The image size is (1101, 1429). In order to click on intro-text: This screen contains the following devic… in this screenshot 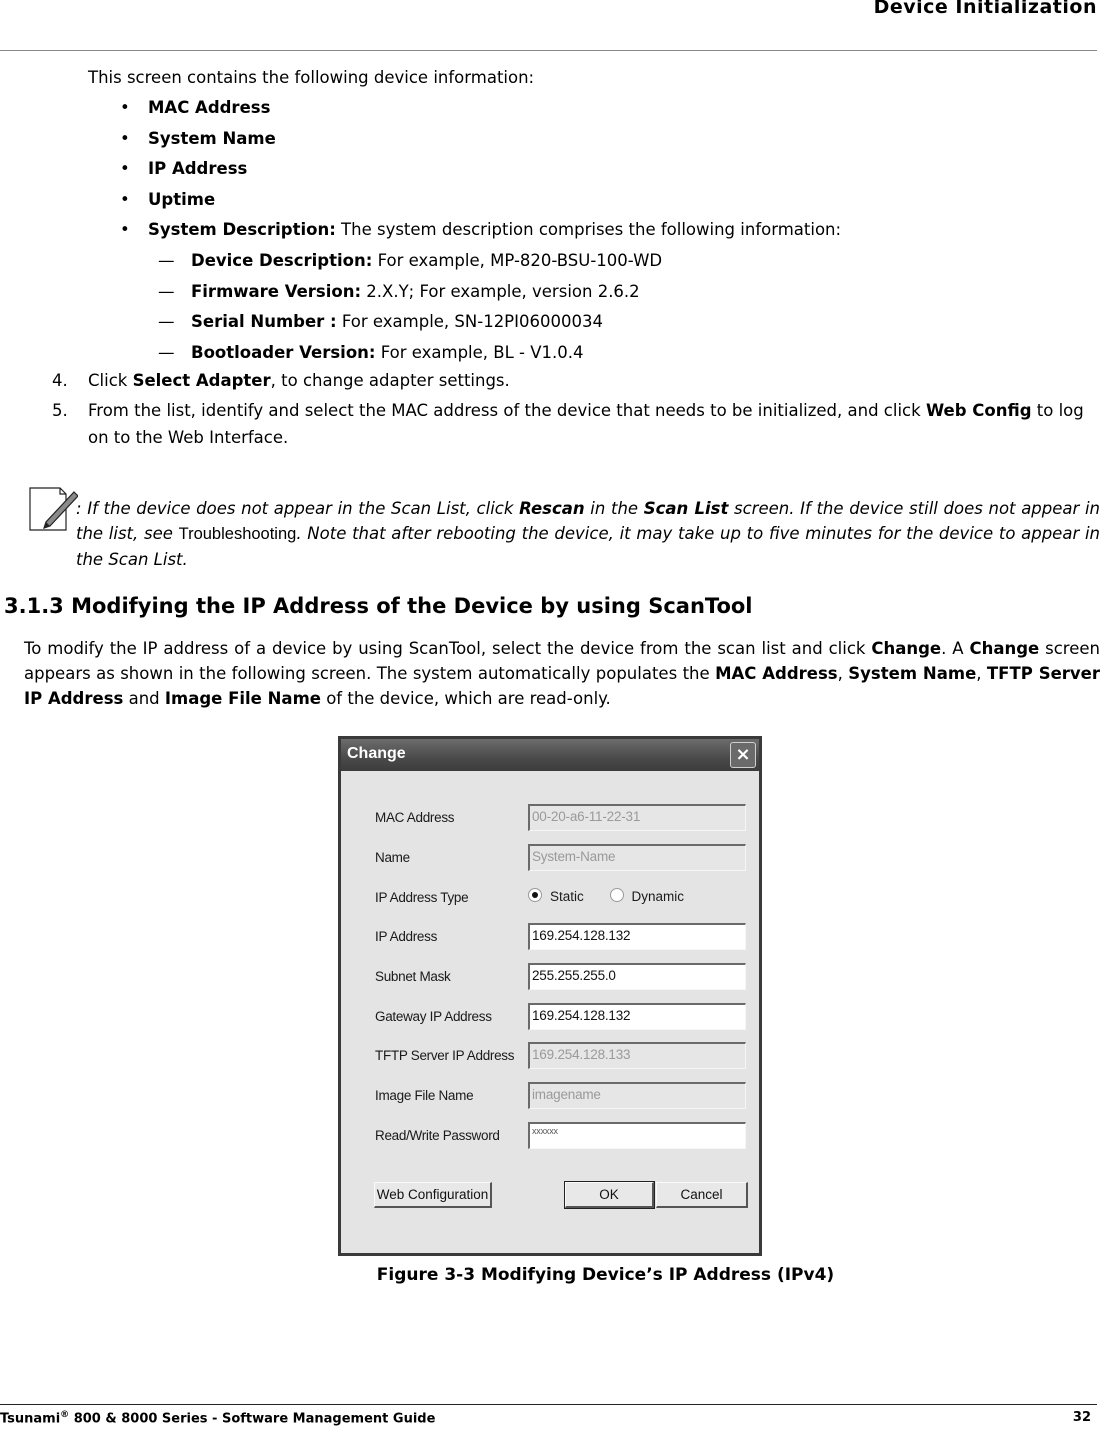, I will do `click(311, 77)`.